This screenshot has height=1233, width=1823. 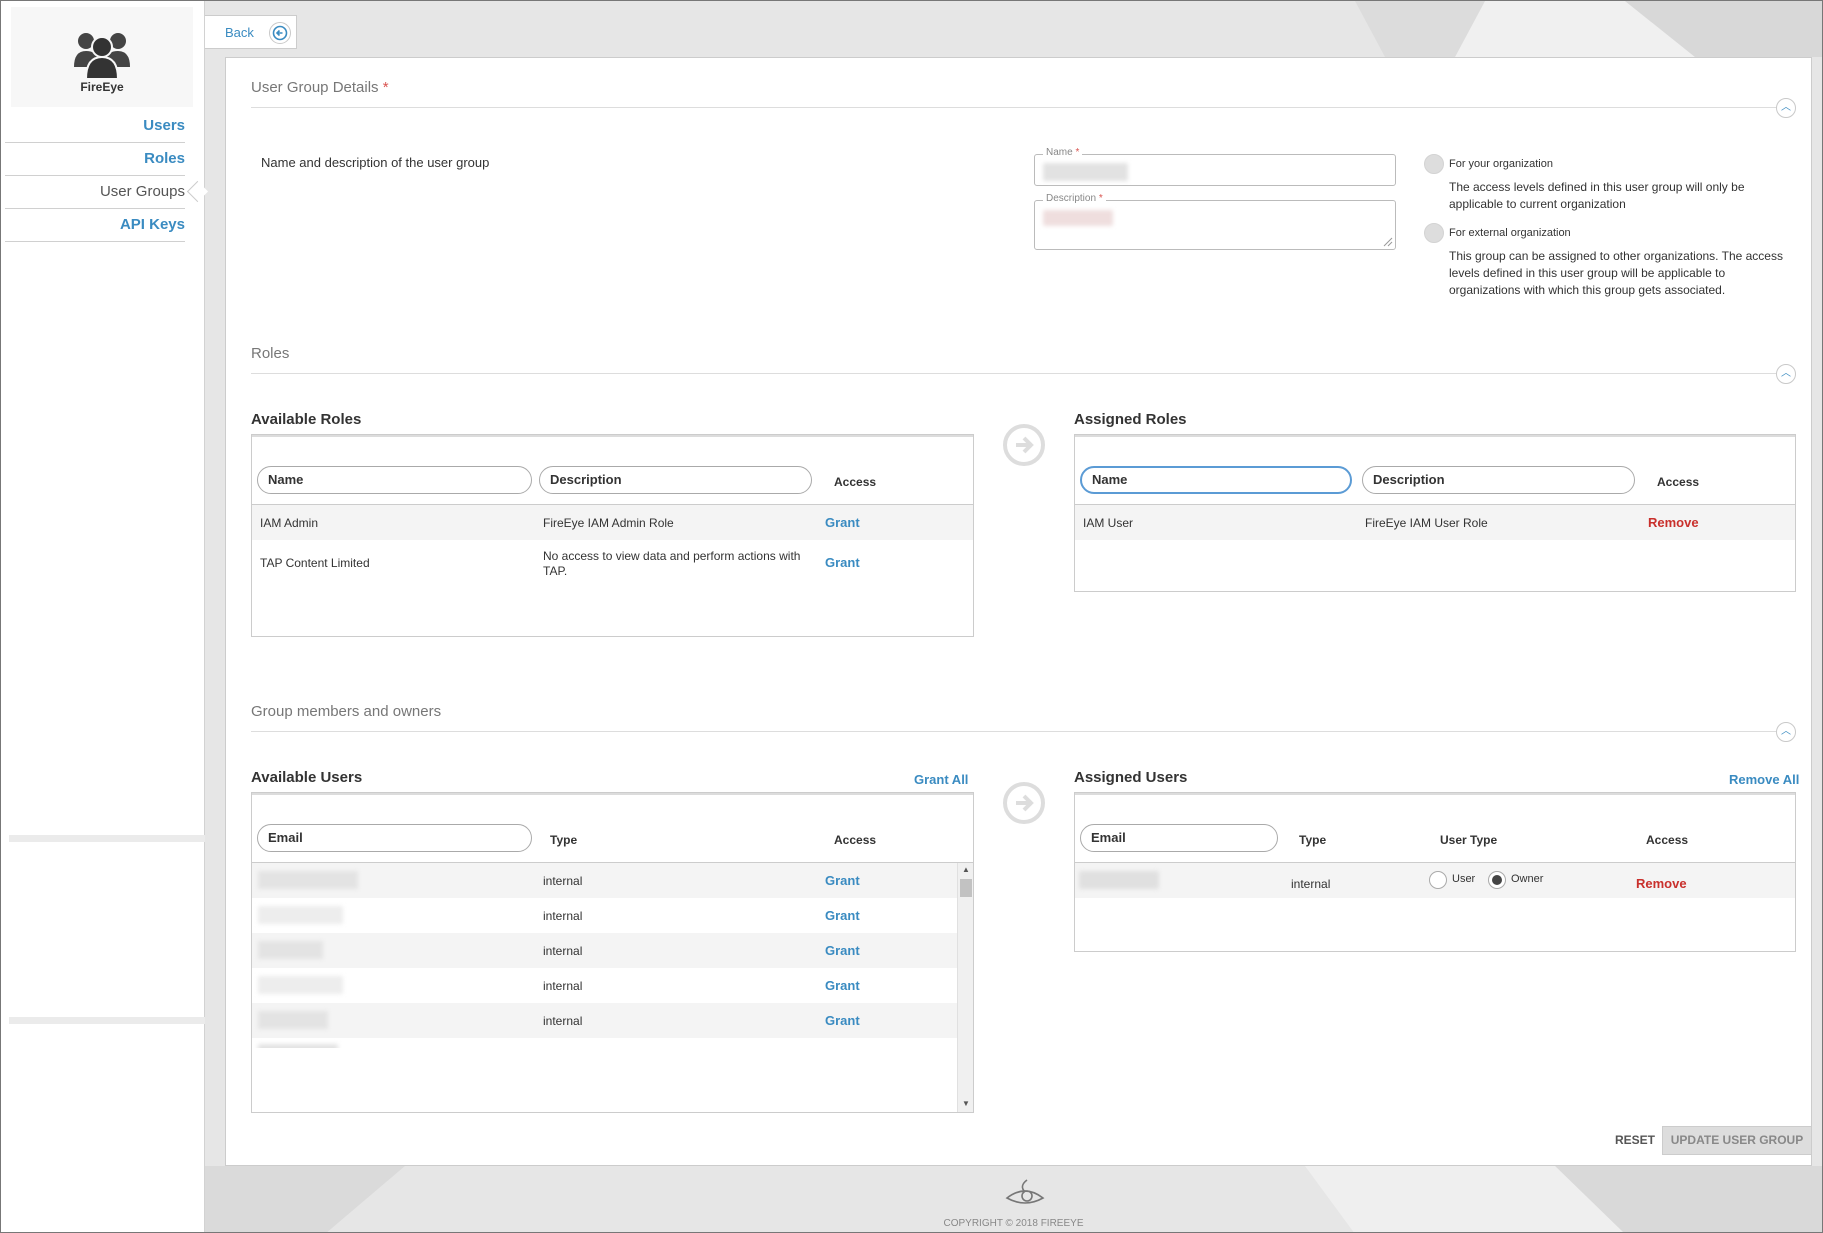 What do you see at coordinates (1130, 419) in the screenshot?
I see `assigned-roles-title: Assigned Roles` at bounding box center [1130, 419].